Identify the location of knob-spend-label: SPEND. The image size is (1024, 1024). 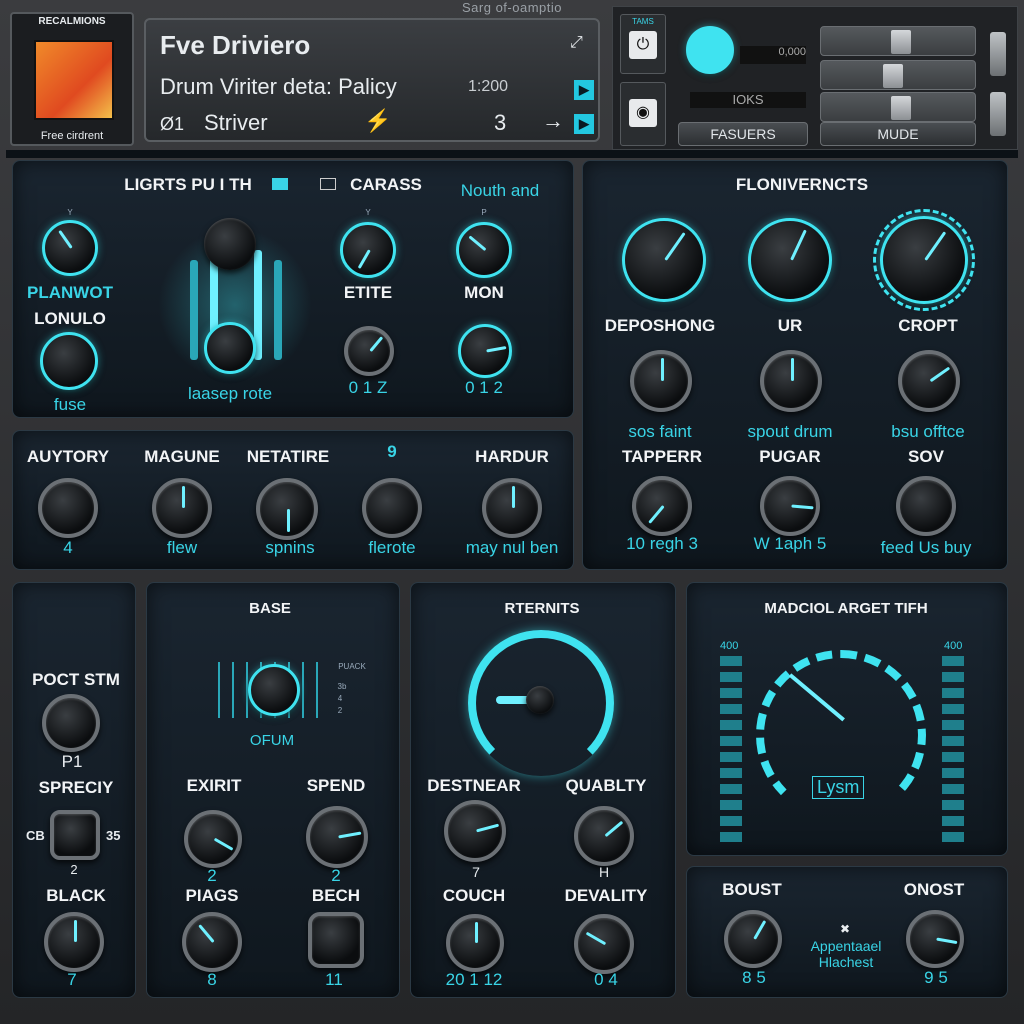
(336, 785).